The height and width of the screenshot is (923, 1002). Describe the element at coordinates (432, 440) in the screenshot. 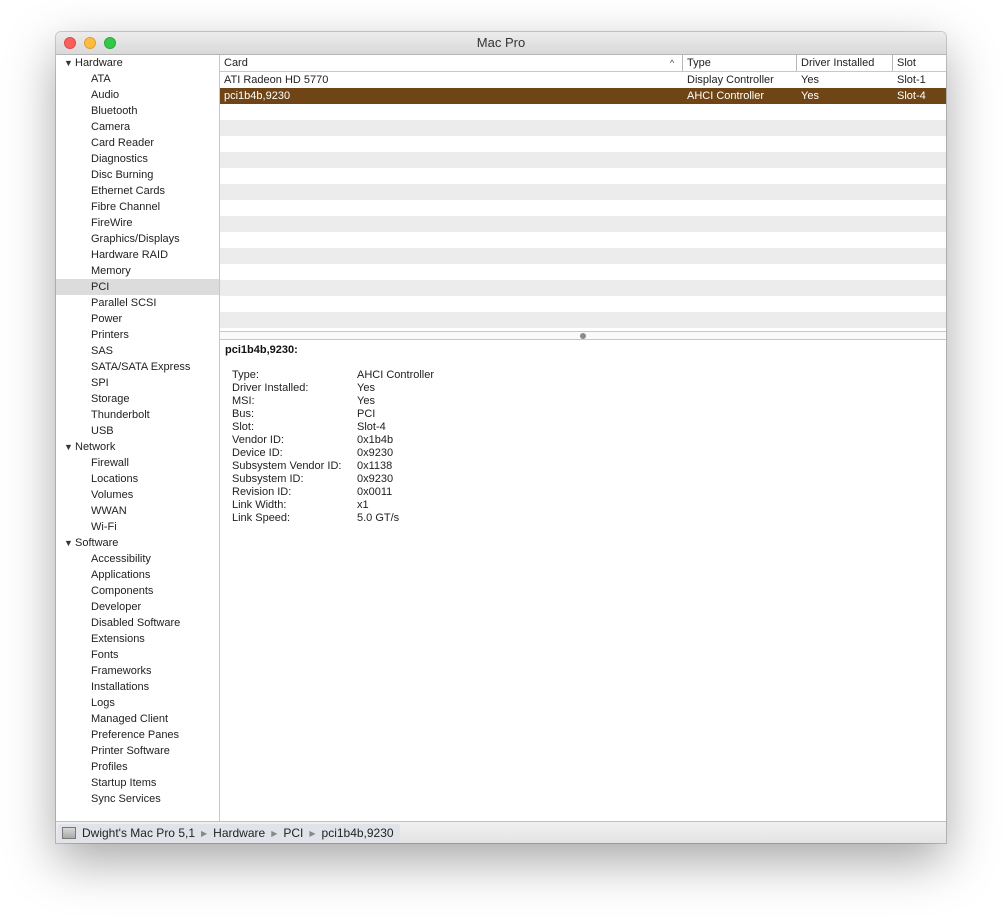

I see `detail-row-vendor-id: Vendor ID: 0x1b4b` at that location.